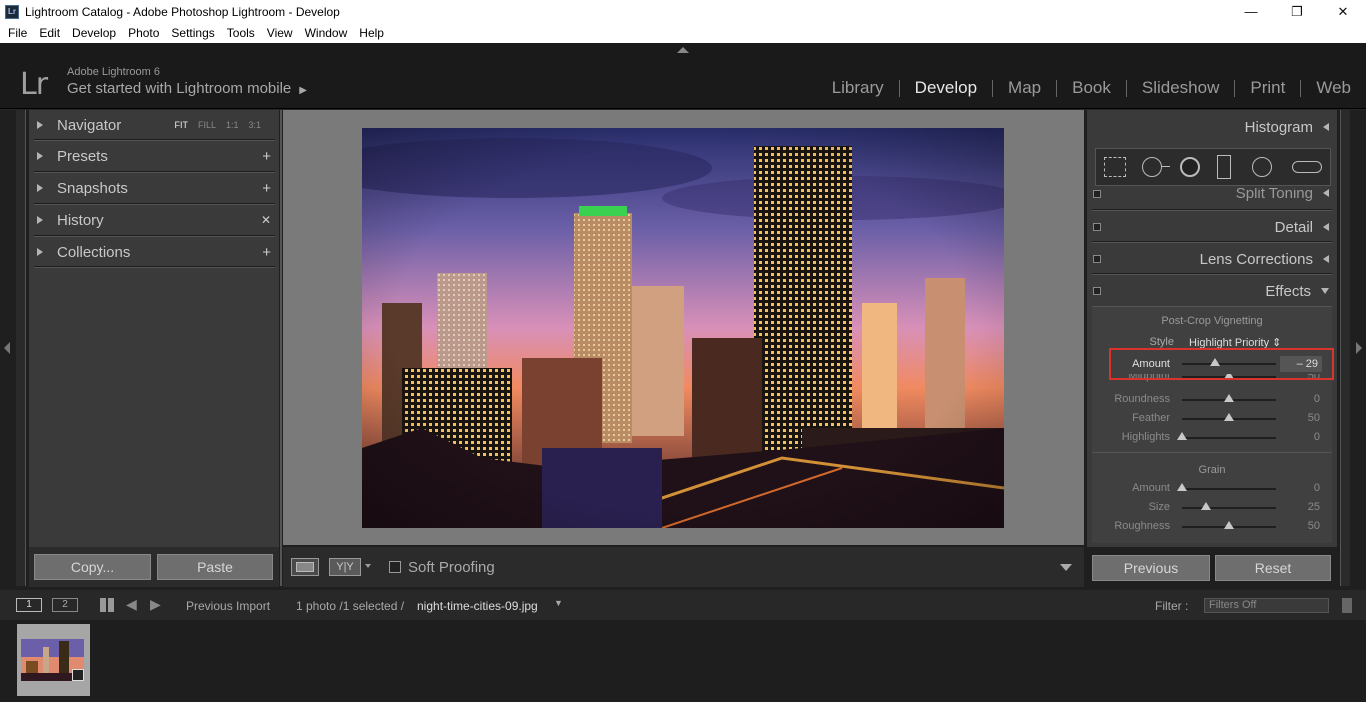 The image size is (1366, 702). I want to click on spot-removal-icon, so click(1152, 167).